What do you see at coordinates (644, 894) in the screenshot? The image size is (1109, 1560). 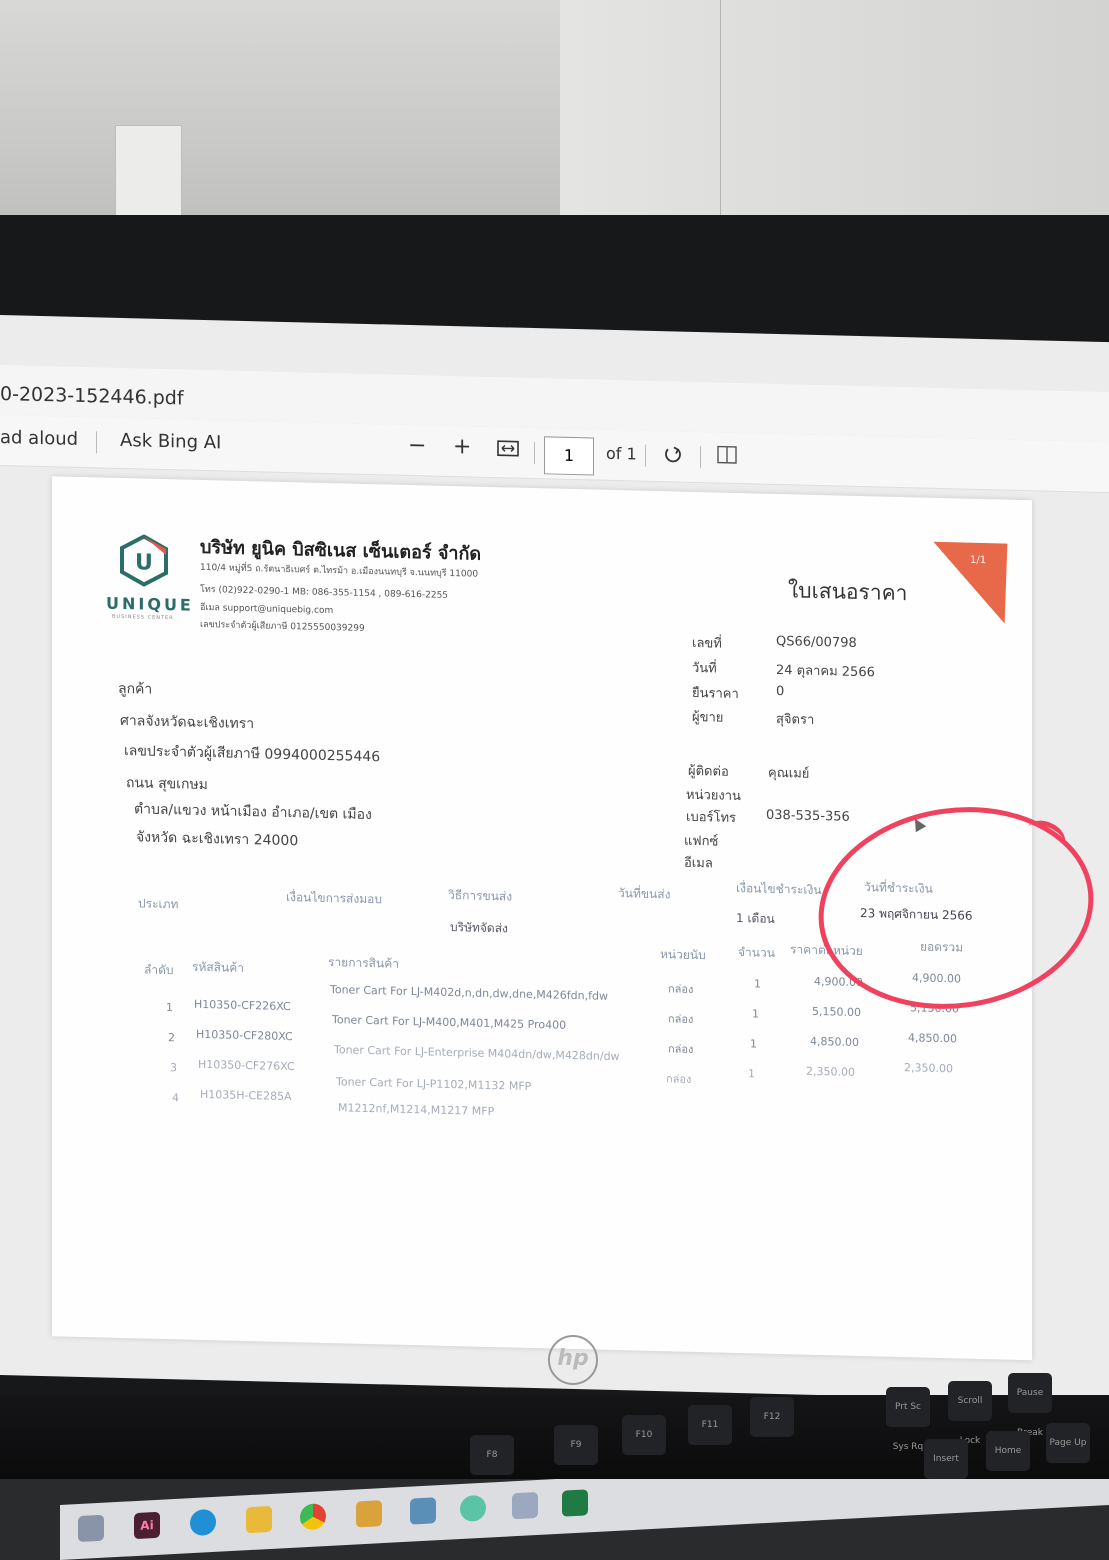 I see `terms-header-ship-date: วันที่ขนส่ง` at bounding box center [644, 894].